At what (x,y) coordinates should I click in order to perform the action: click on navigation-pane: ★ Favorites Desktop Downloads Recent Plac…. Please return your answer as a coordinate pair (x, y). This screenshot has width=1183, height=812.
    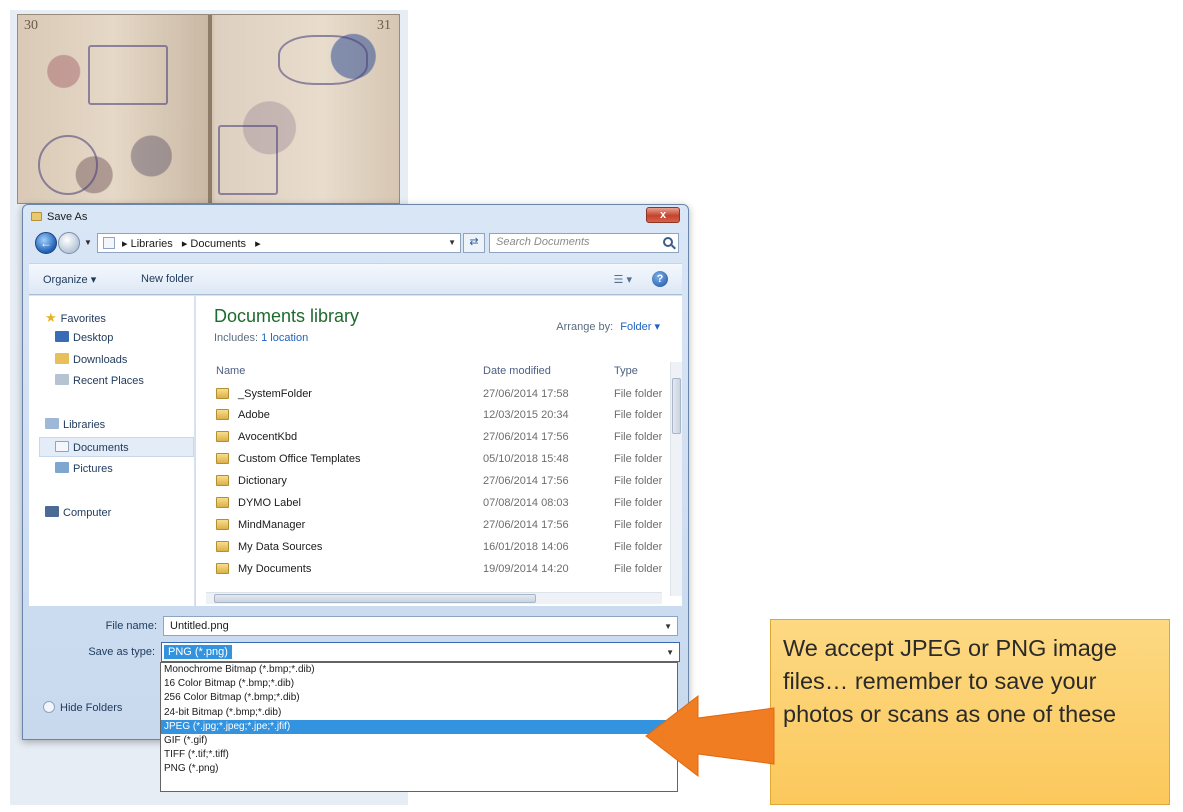
    Looking at the image, I should click on (112, 451).